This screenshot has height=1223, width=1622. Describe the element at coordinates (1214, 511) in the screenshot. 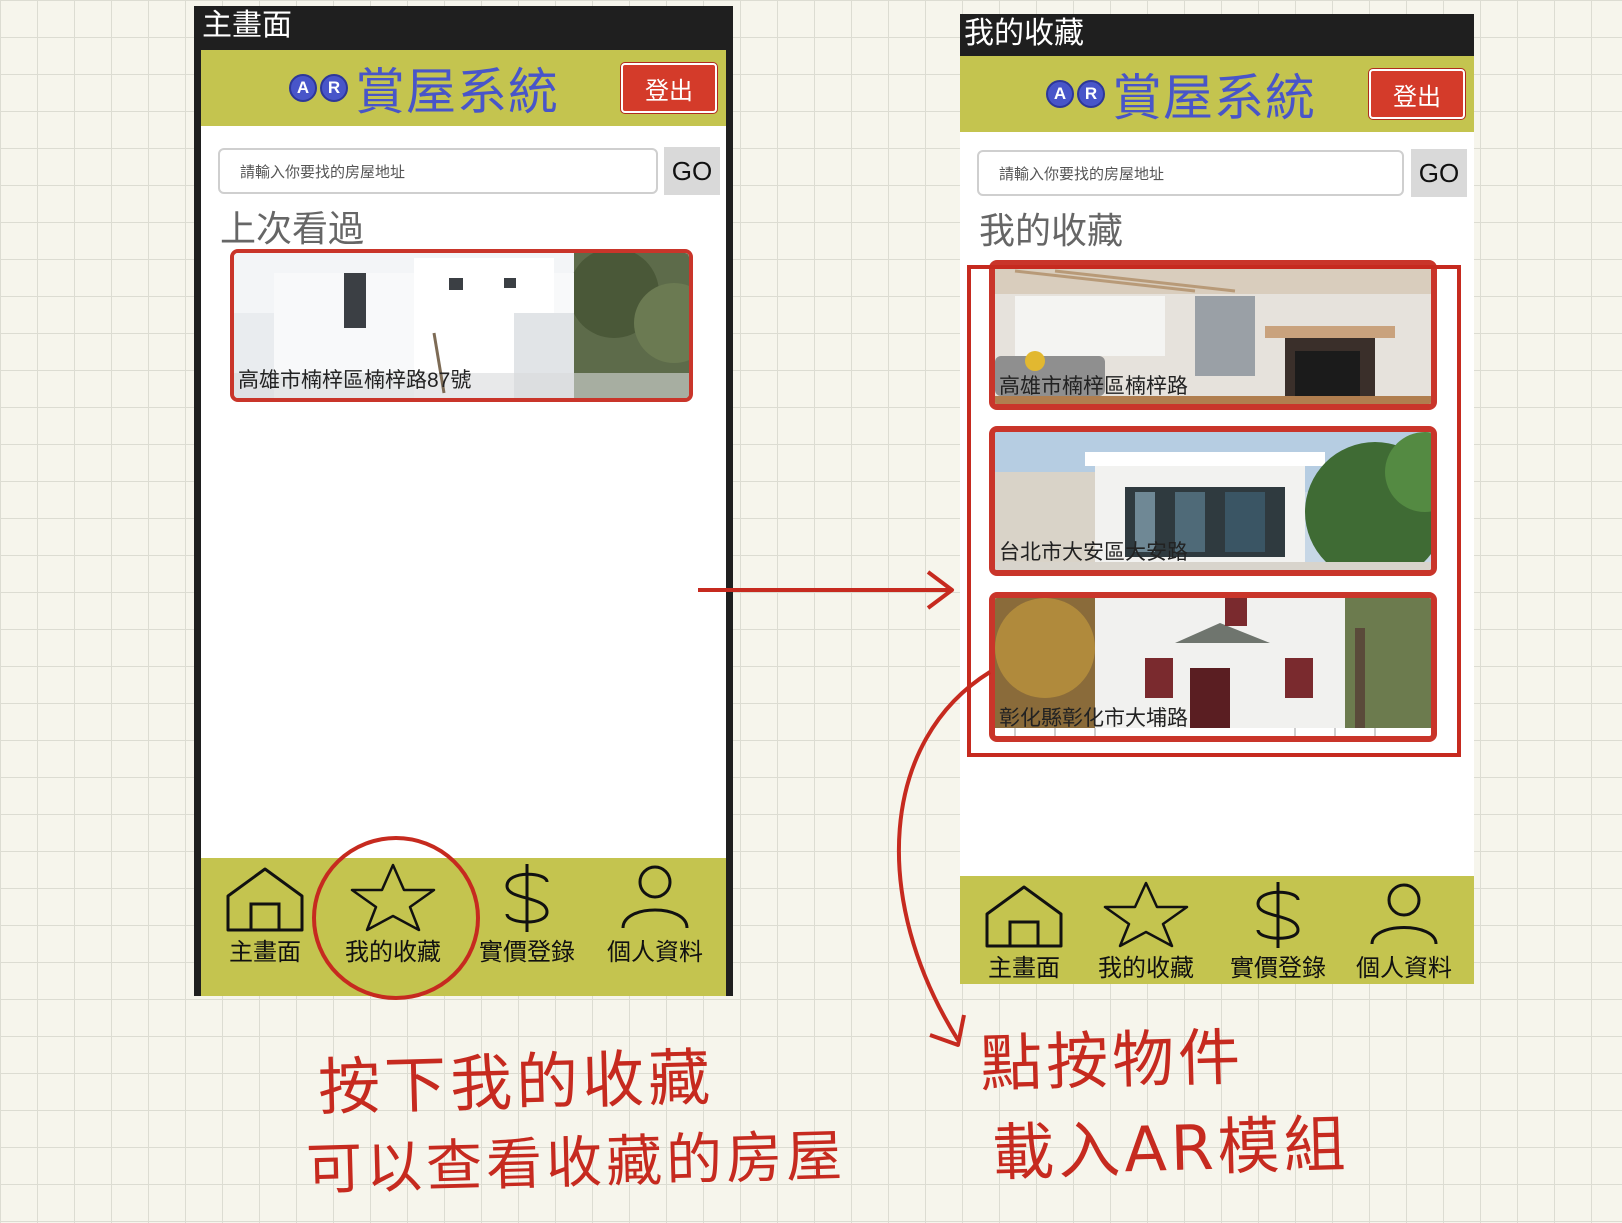

I see `favorites-list-highlight` at that location.